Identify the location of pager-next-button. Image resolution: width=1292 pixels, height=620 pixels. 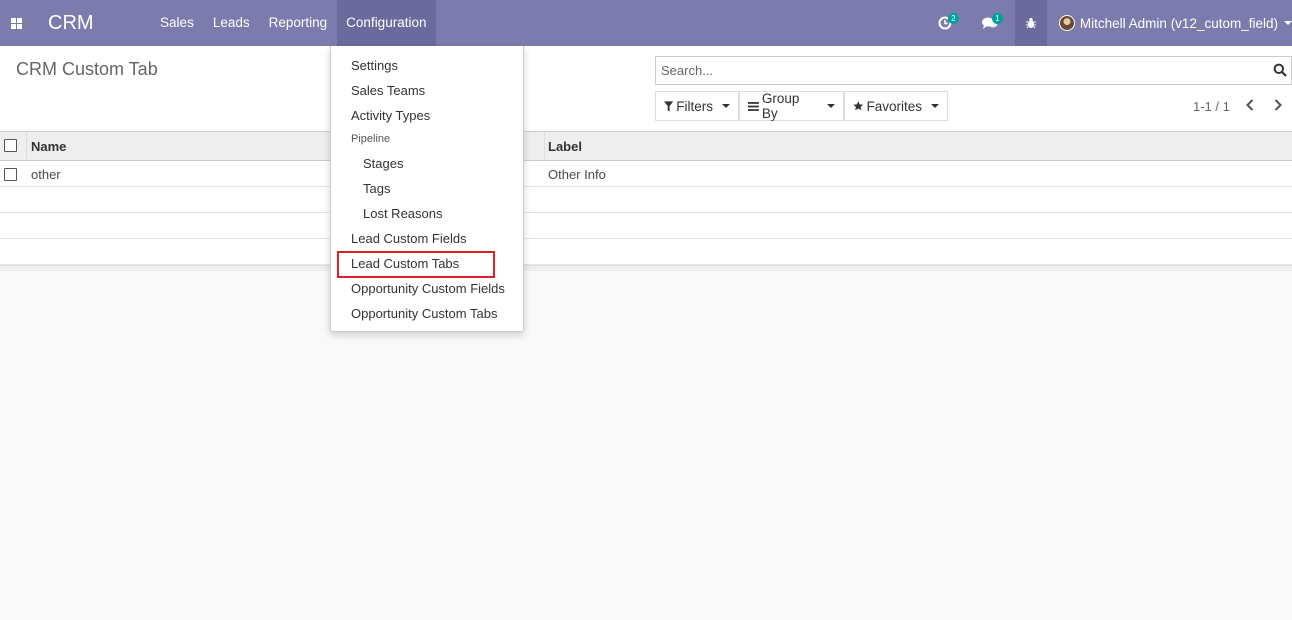
(1278, 105).